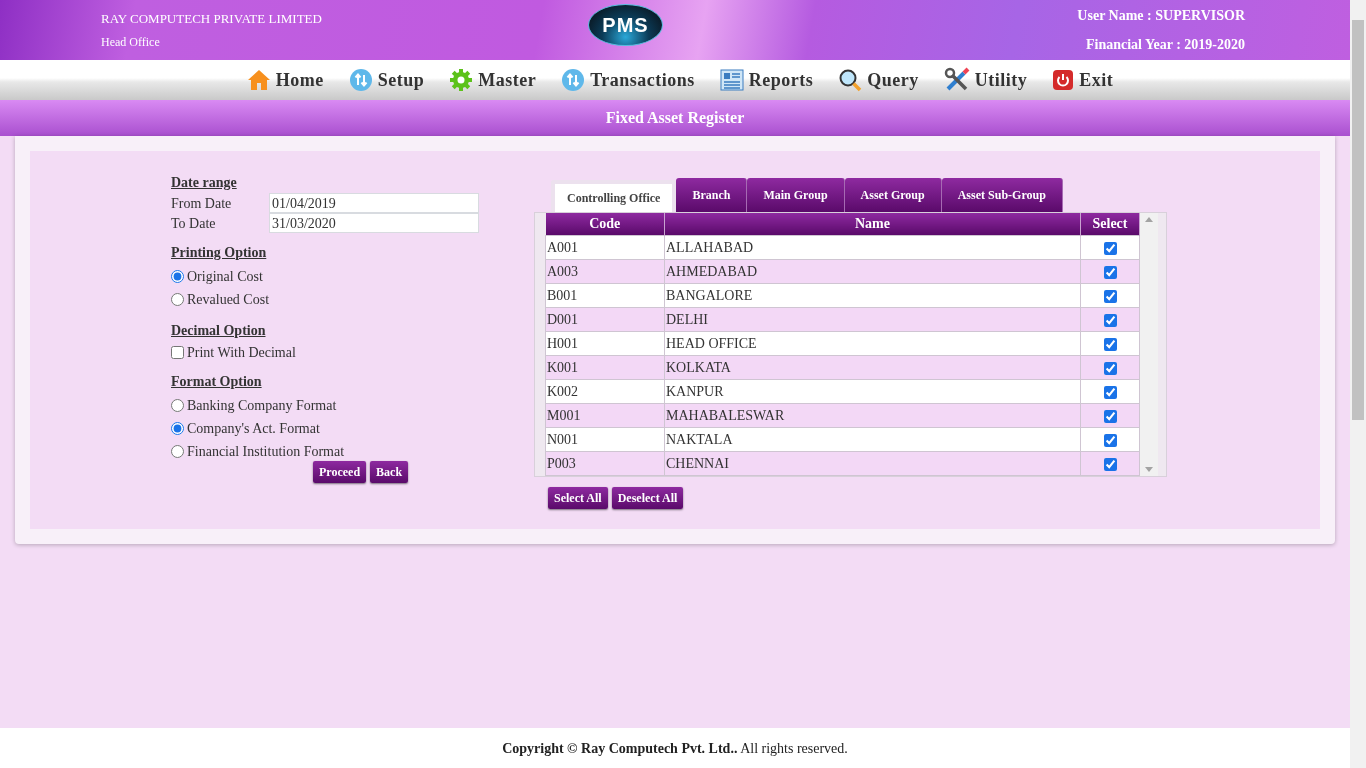  I want to click on home-icon, so click(258, 80).